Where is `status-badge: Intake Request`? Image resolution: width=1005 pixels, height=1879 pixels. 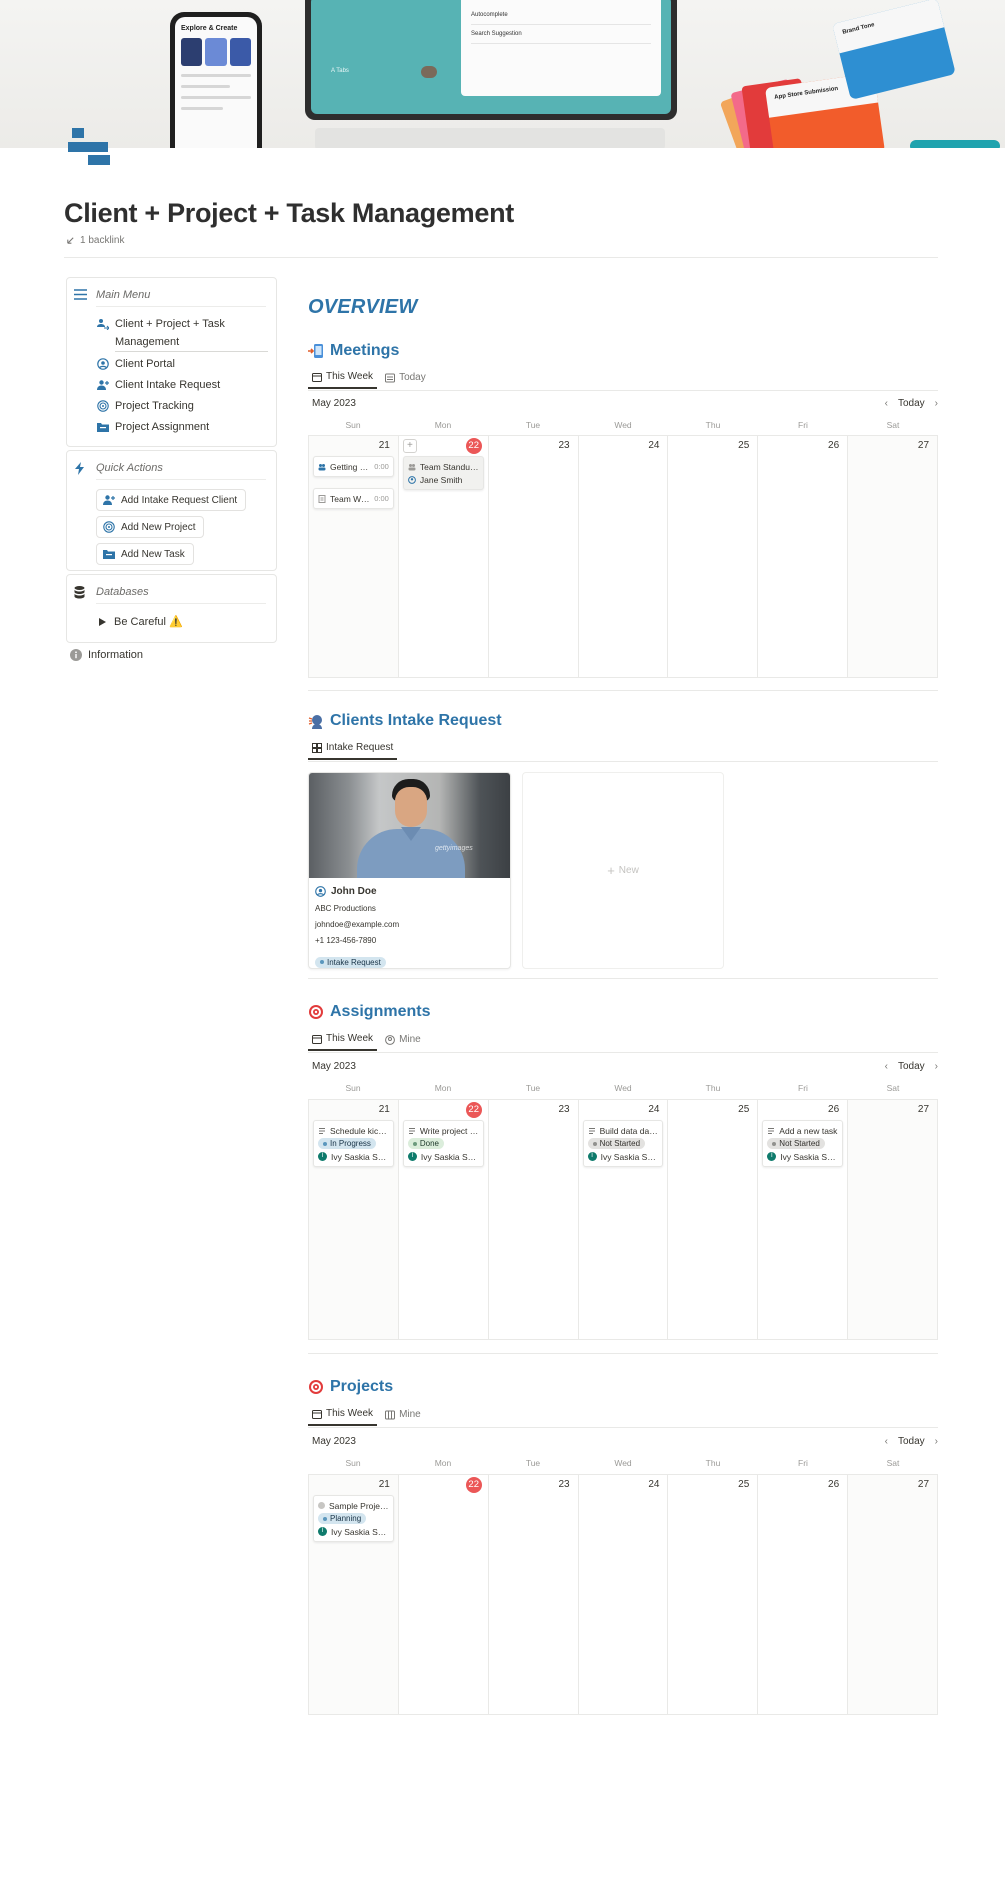
status-badge: Intake Request is located at coordinates (350, 962).